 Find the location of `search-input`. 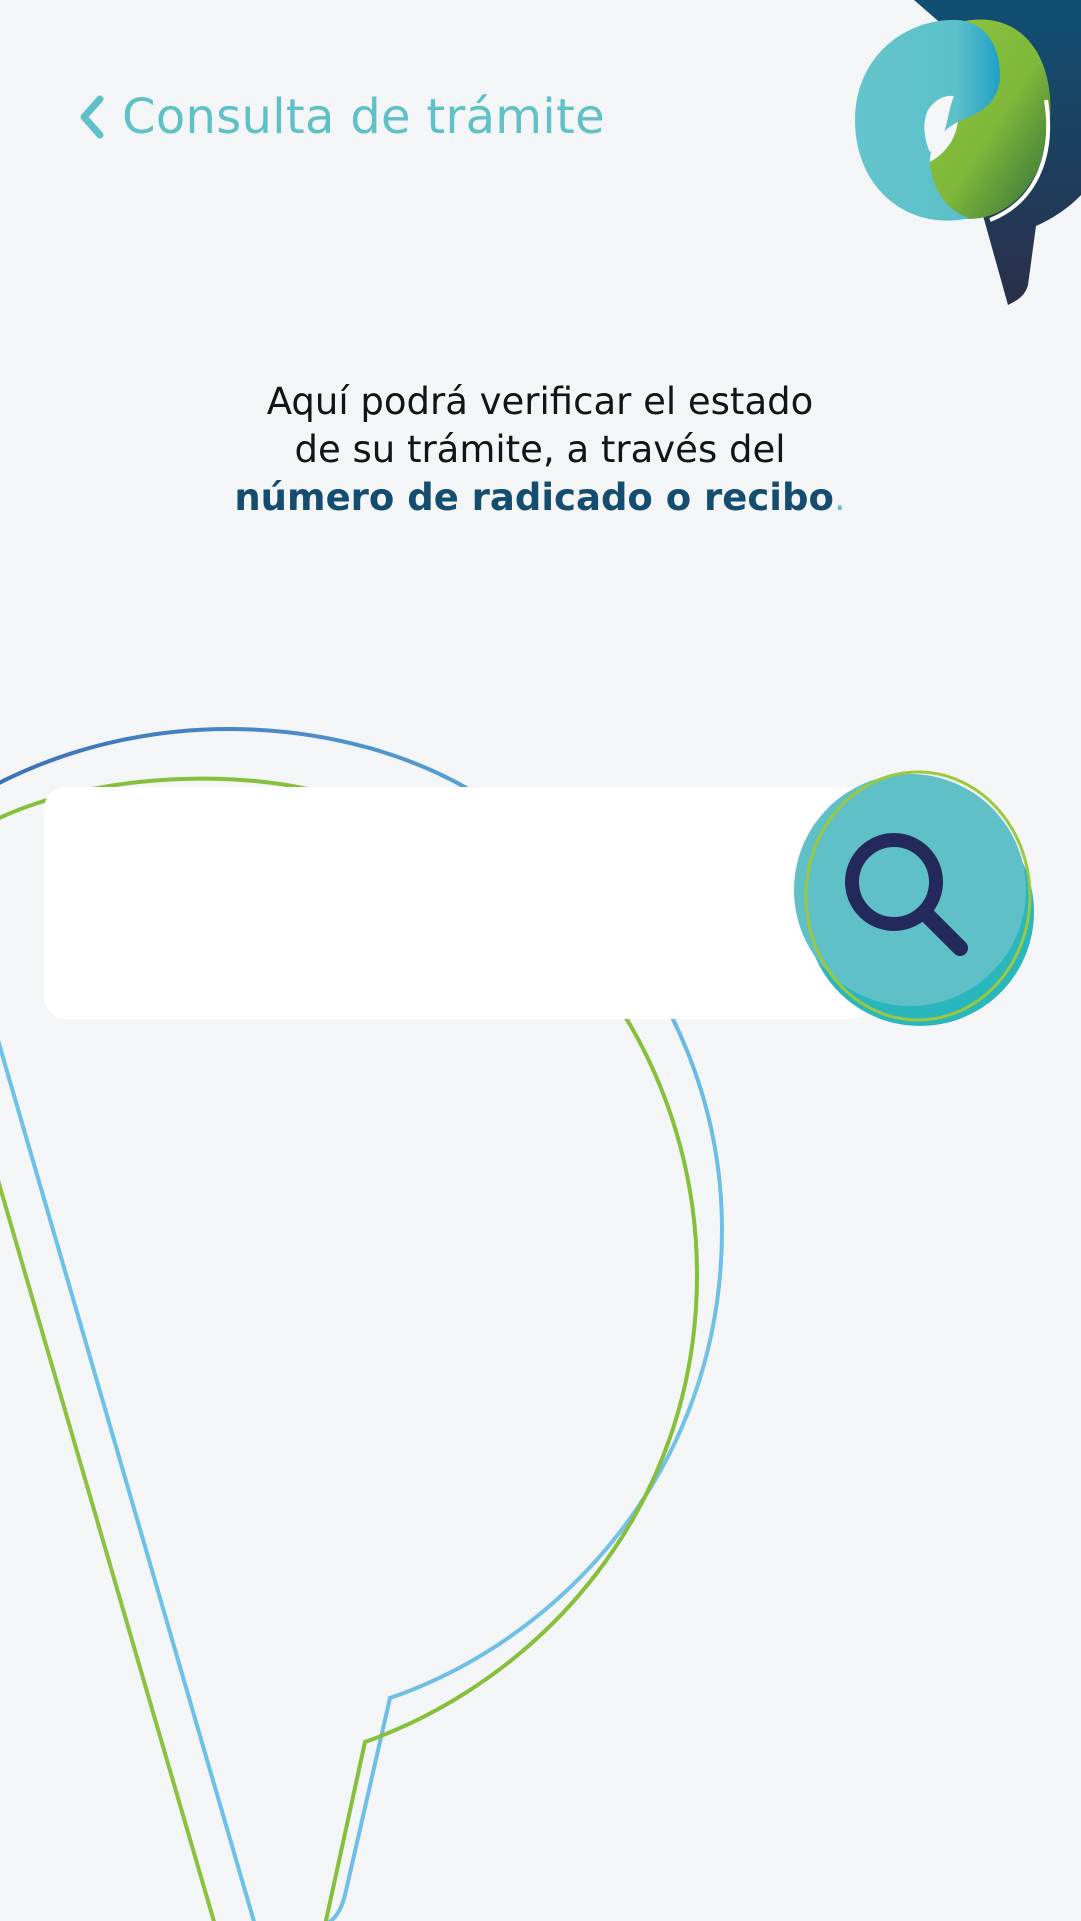

search-input is located at coordinates (419, 903).